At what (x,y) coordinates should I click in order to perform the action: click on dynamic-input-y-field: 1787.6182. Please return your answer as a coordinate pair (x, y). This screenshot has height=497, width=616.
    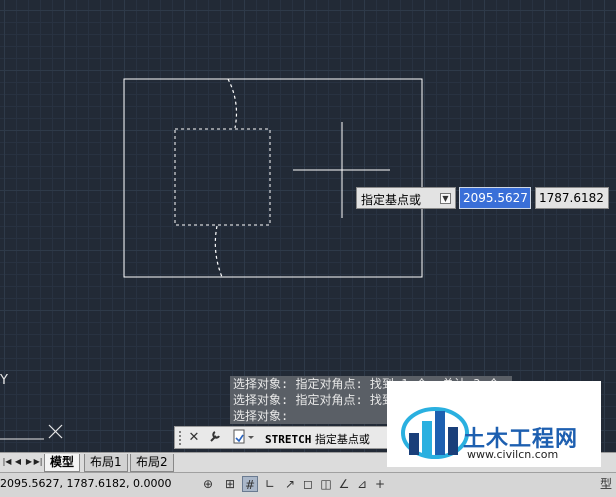
    Looking at the image, I should click on (572, 198).